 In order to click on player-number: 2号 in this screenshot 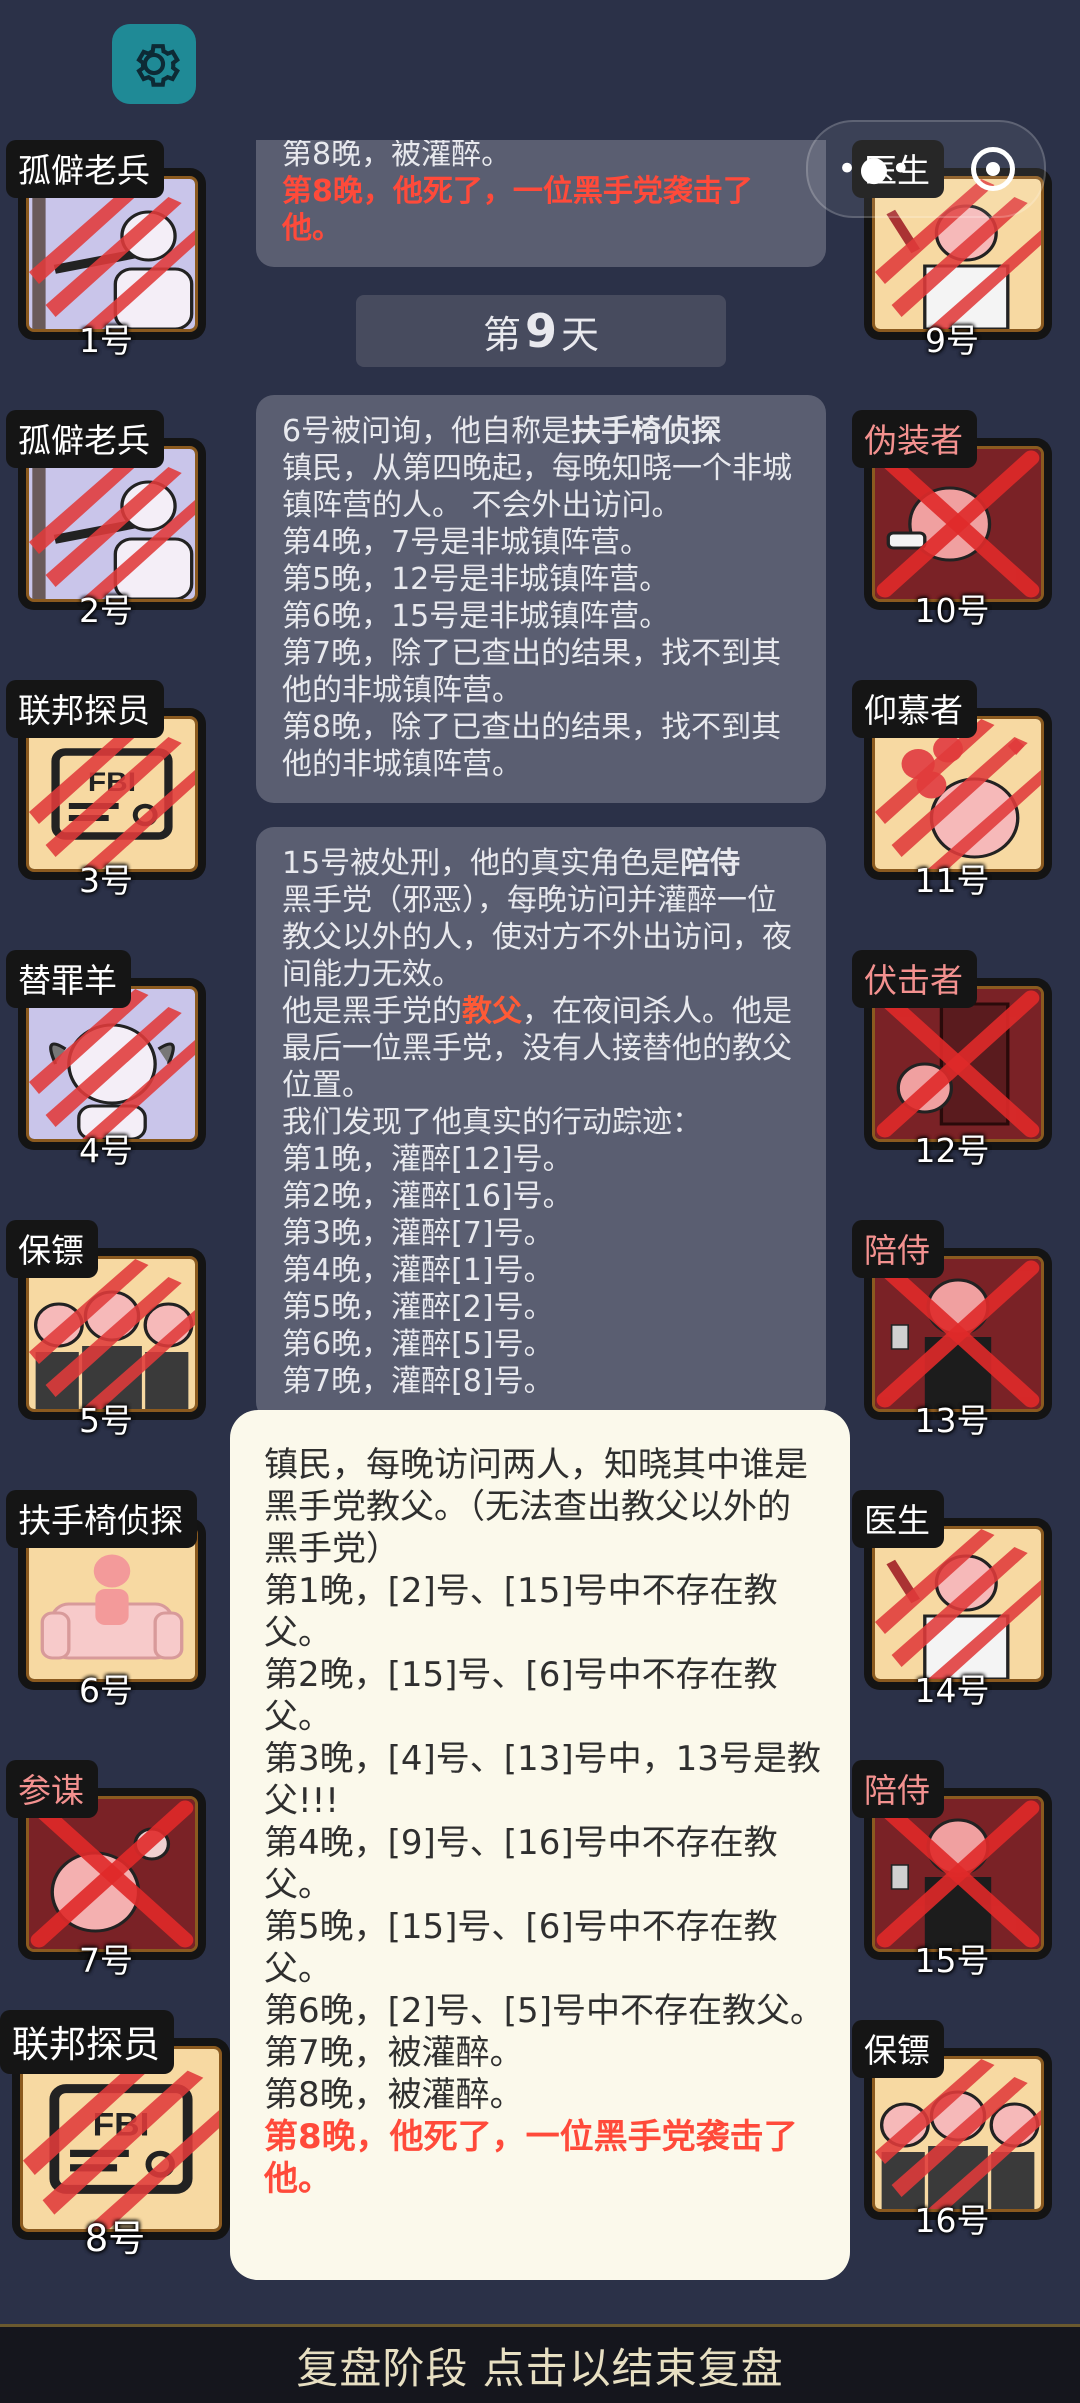, I will do `click(106, 610)`.